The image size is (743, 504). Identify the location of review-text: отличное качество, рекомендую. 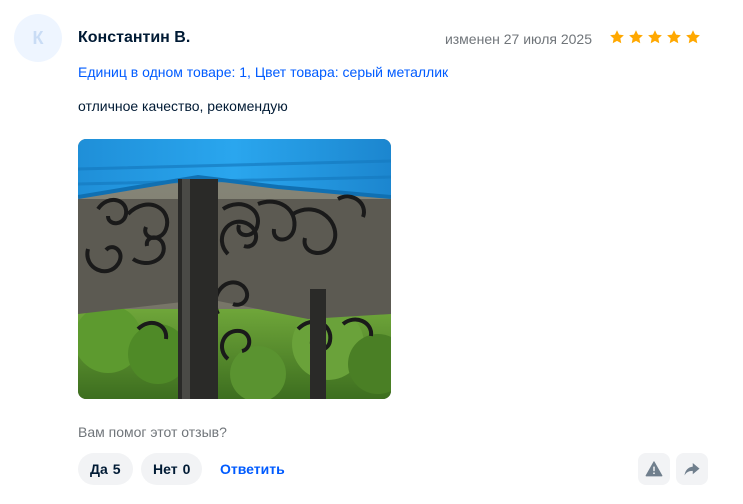
(183, 106).